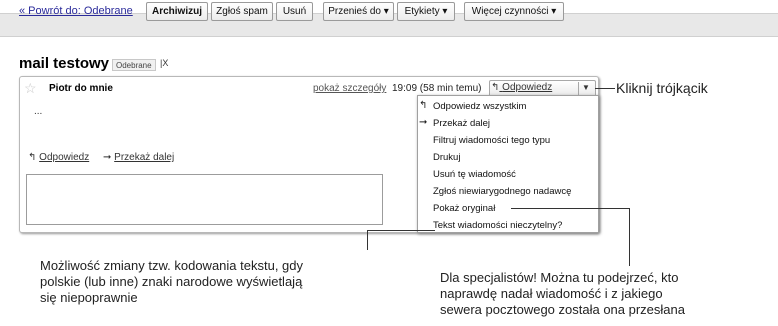 The height and width of the screenshot is (326, 778). What do you see at coordinates (81, 88) in the screenshot?
I see `sender-name: Piotr do mnie` at bounding box center [81, 88].